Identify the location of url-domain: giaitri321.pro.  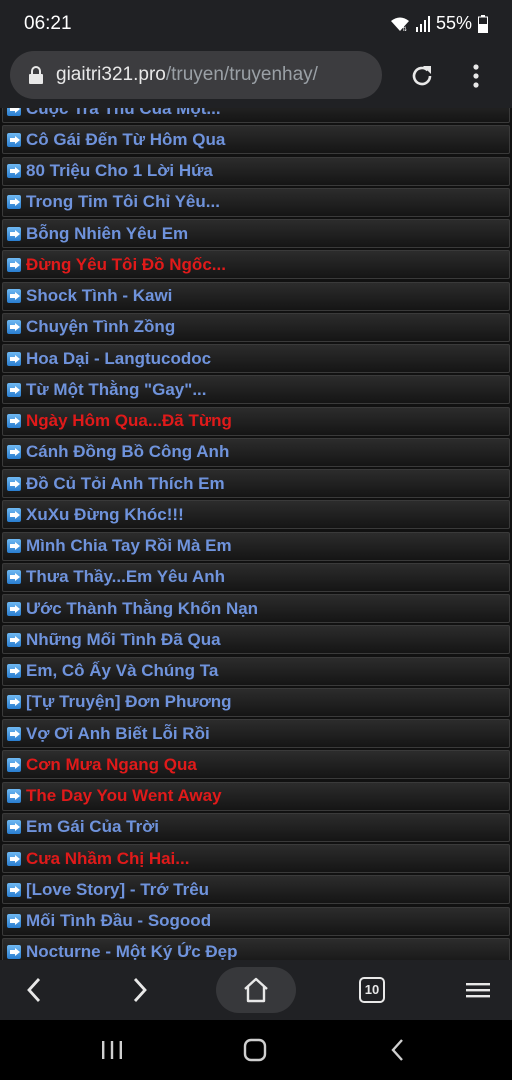
(111, 74).